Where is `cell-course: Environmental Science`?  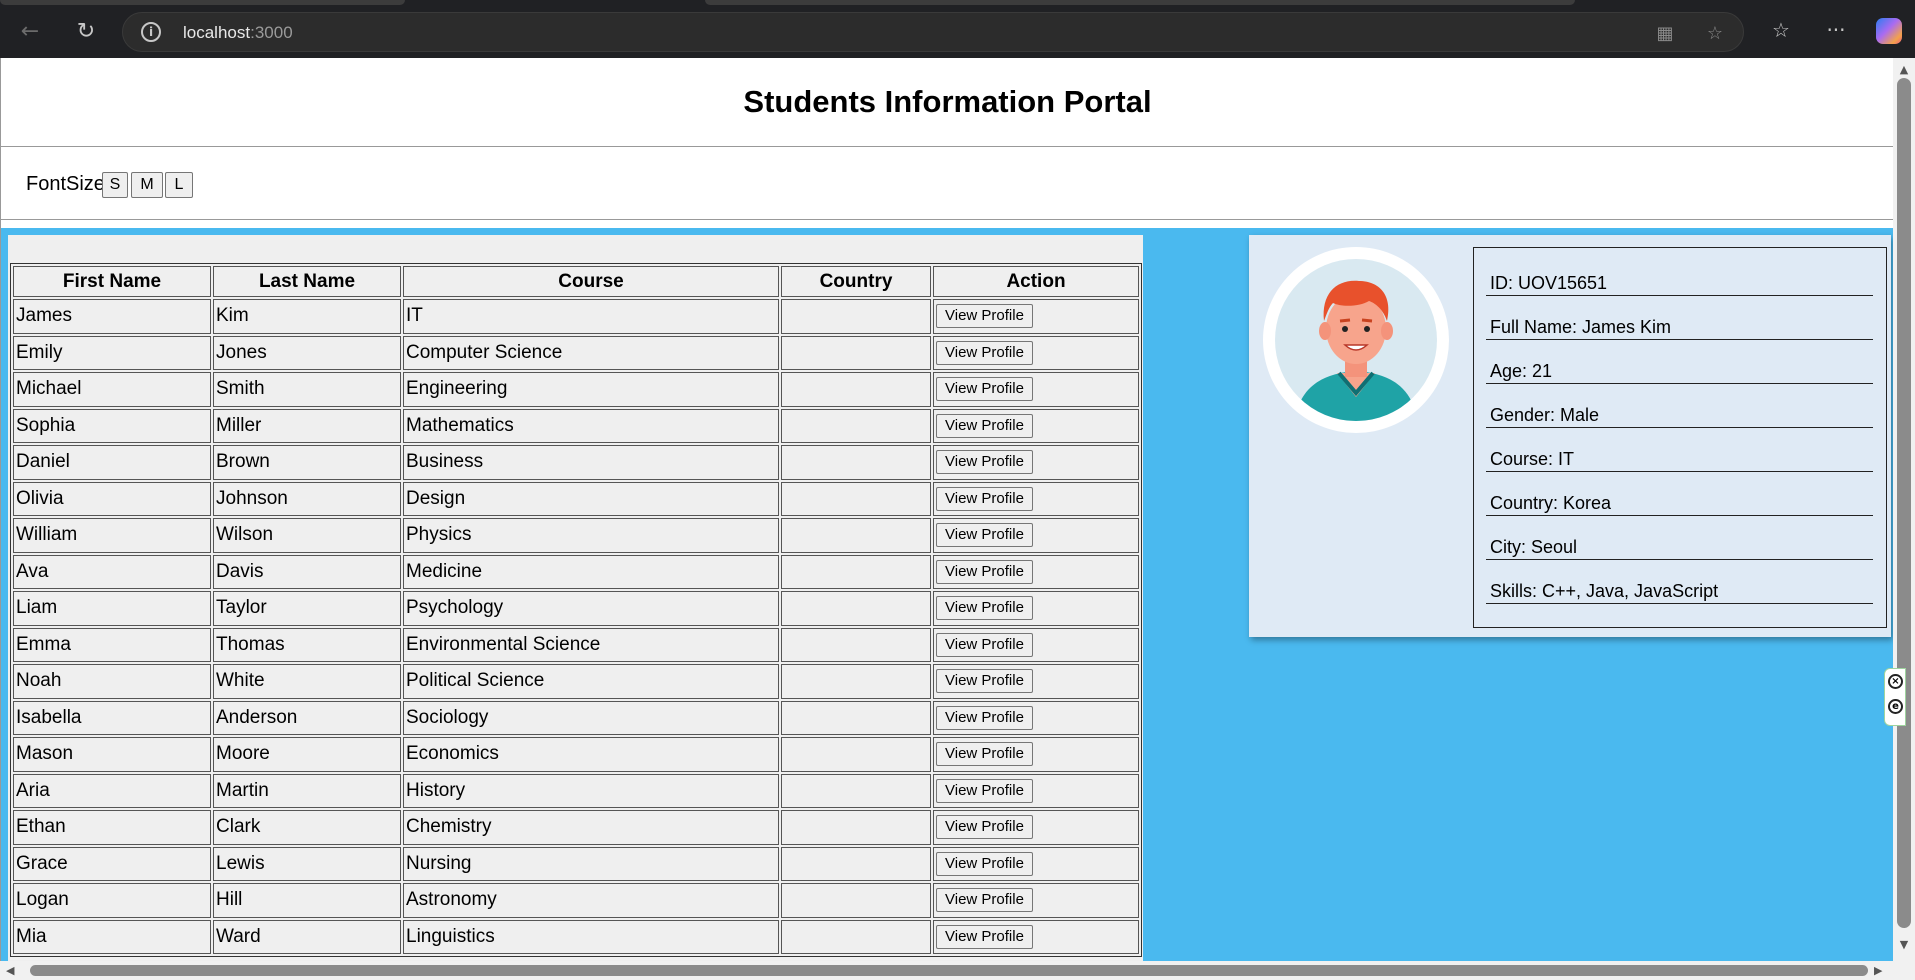 cell-course: Environmental Science is located at coordinates (591, 644).